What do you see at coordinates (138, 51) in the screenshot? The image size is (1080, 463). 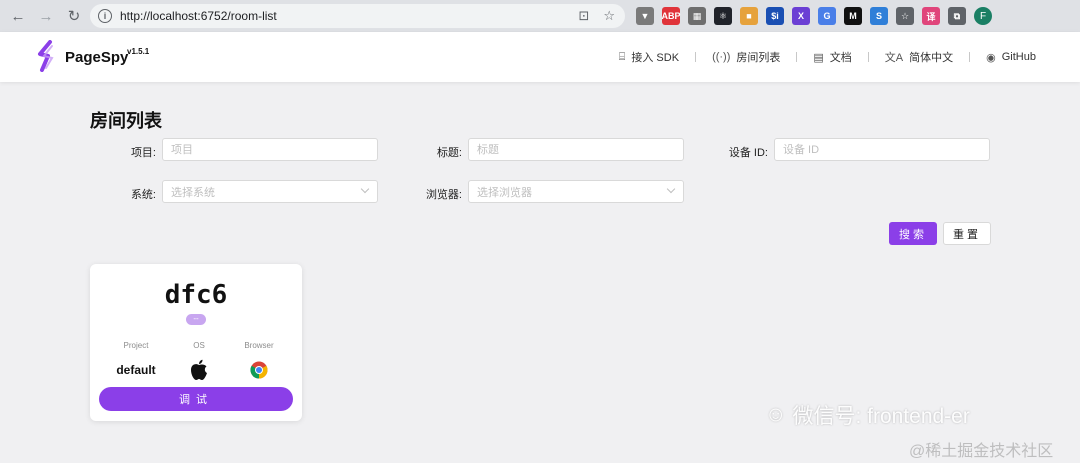 I see `version-label: v1.5.1` at bounding box center [138, 51].